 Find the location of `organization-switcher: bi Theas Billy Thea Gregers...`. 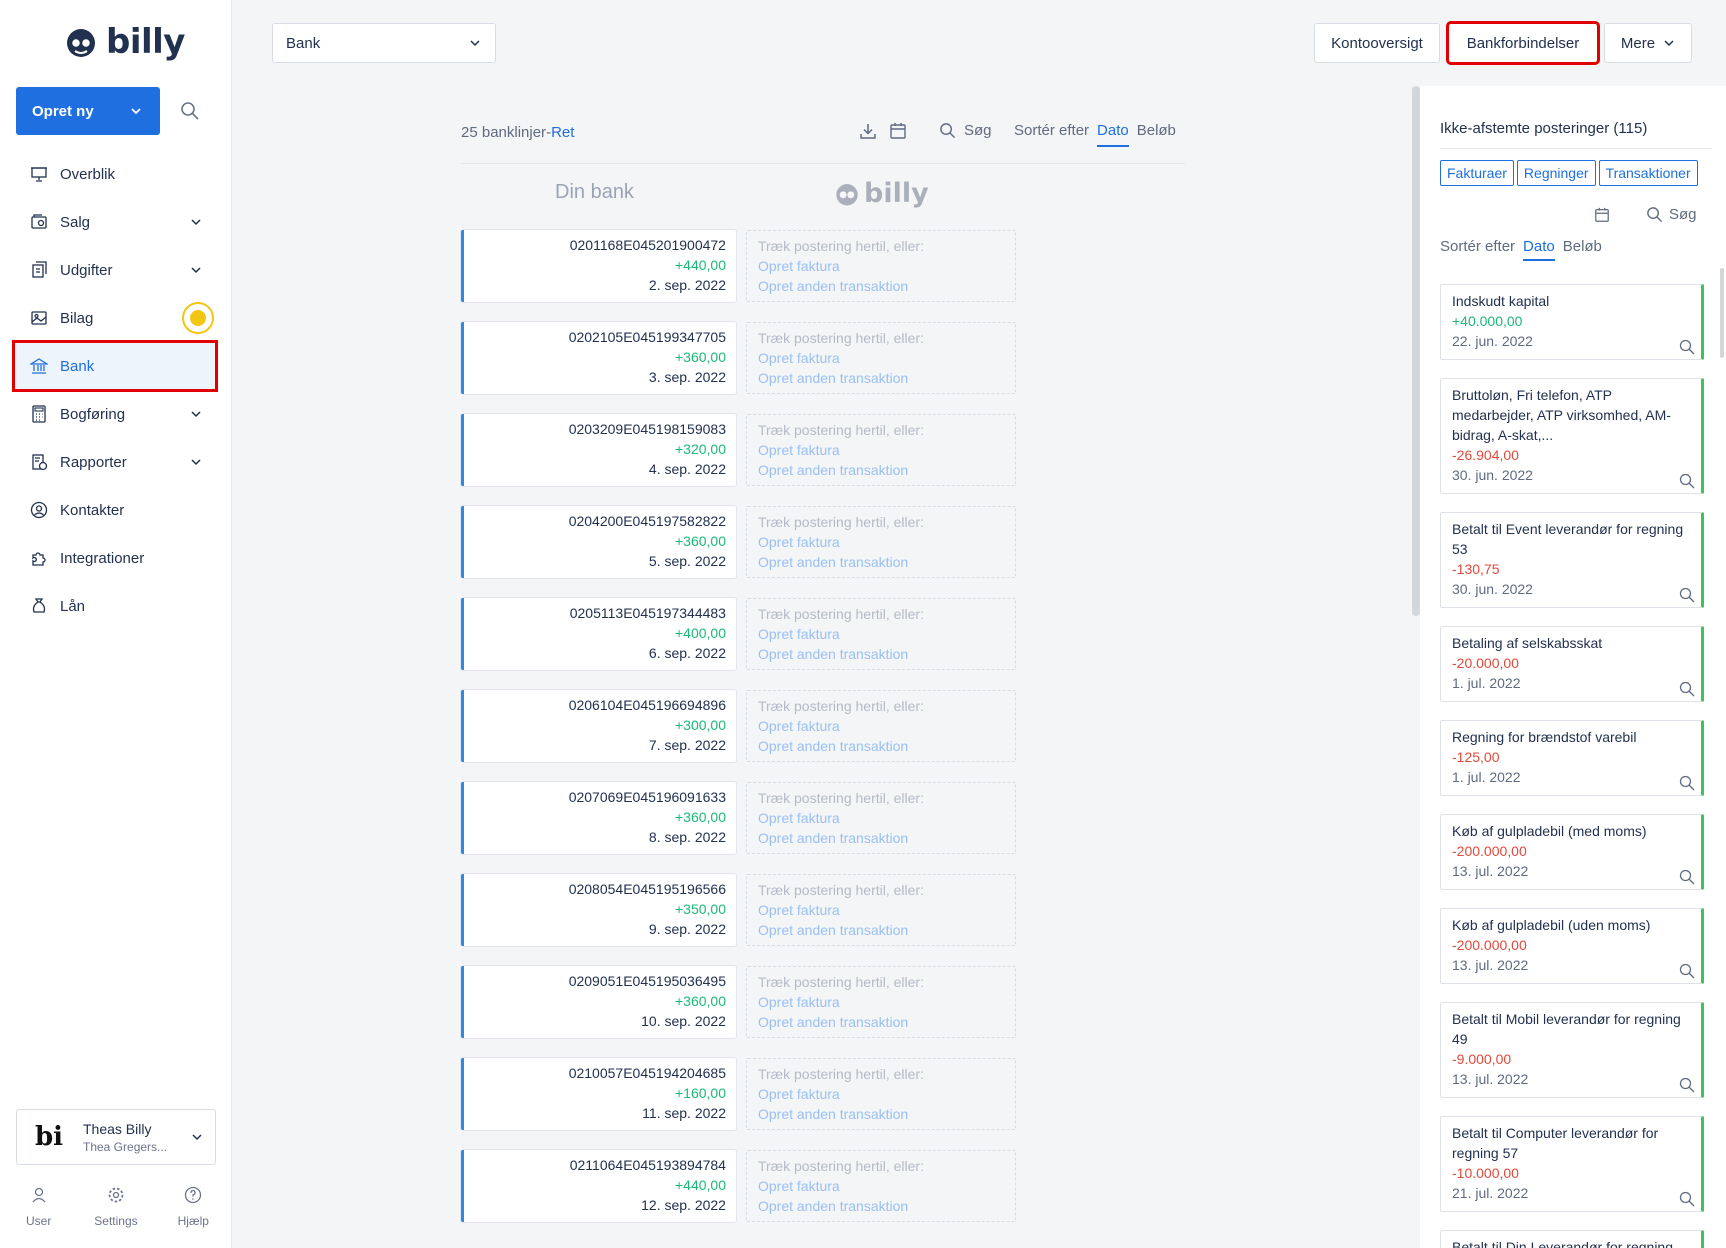

organization-switcher: bi Theas Billy Thea Gregers... is located at coordinates (116, 1137).